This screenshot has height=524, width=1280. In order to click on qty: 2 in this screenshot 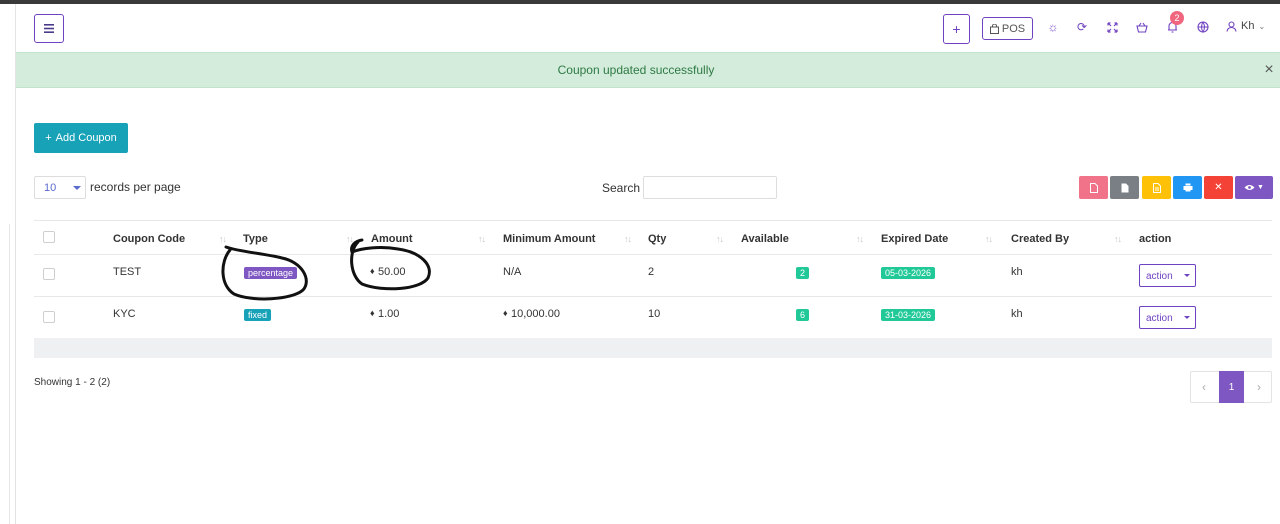, I will do `click(651, 272)`.